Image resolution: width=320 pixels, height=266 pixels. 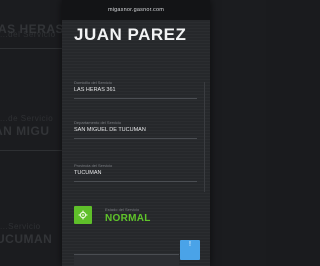 I want to click on alert-icon: !, so click(x=190, y=244).